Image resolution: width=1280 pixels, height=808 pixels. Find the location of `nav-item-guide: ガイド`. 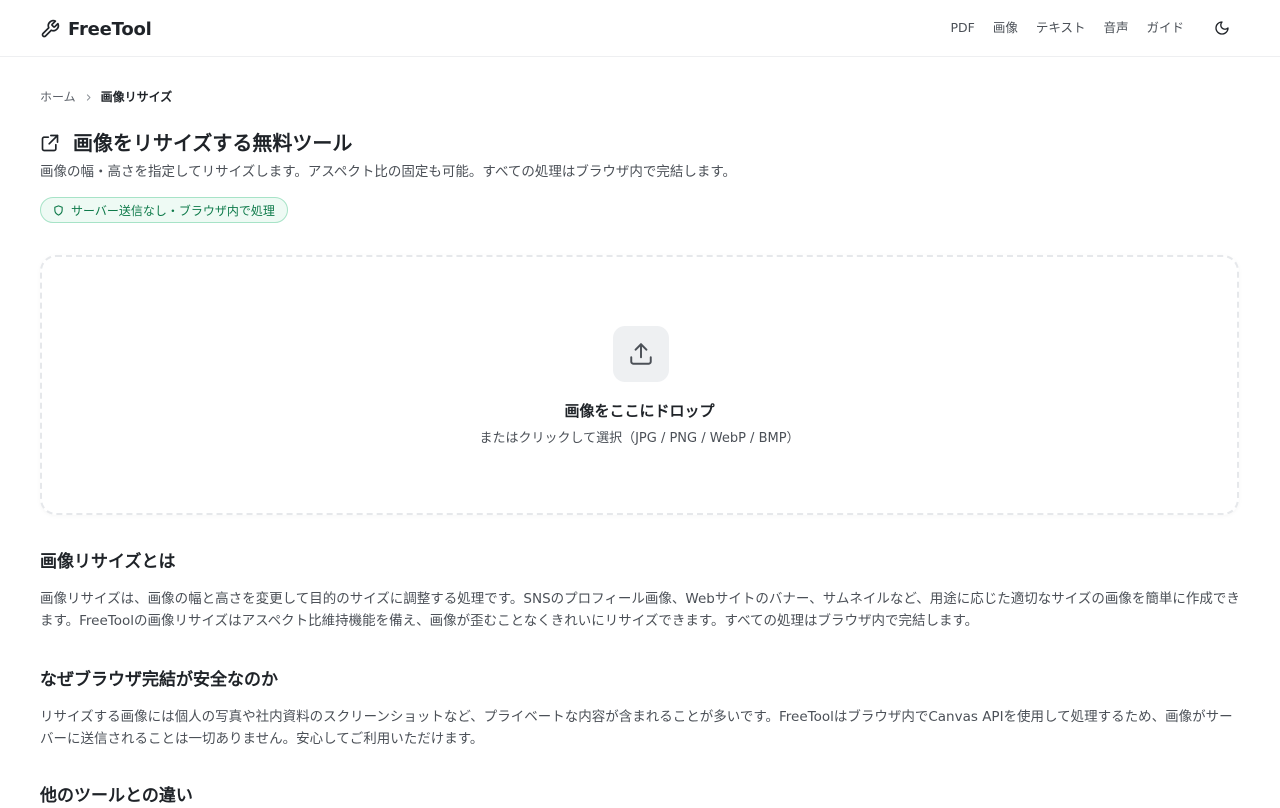

nav-item-guide: ガイド is located at coordinates (1165, 28).